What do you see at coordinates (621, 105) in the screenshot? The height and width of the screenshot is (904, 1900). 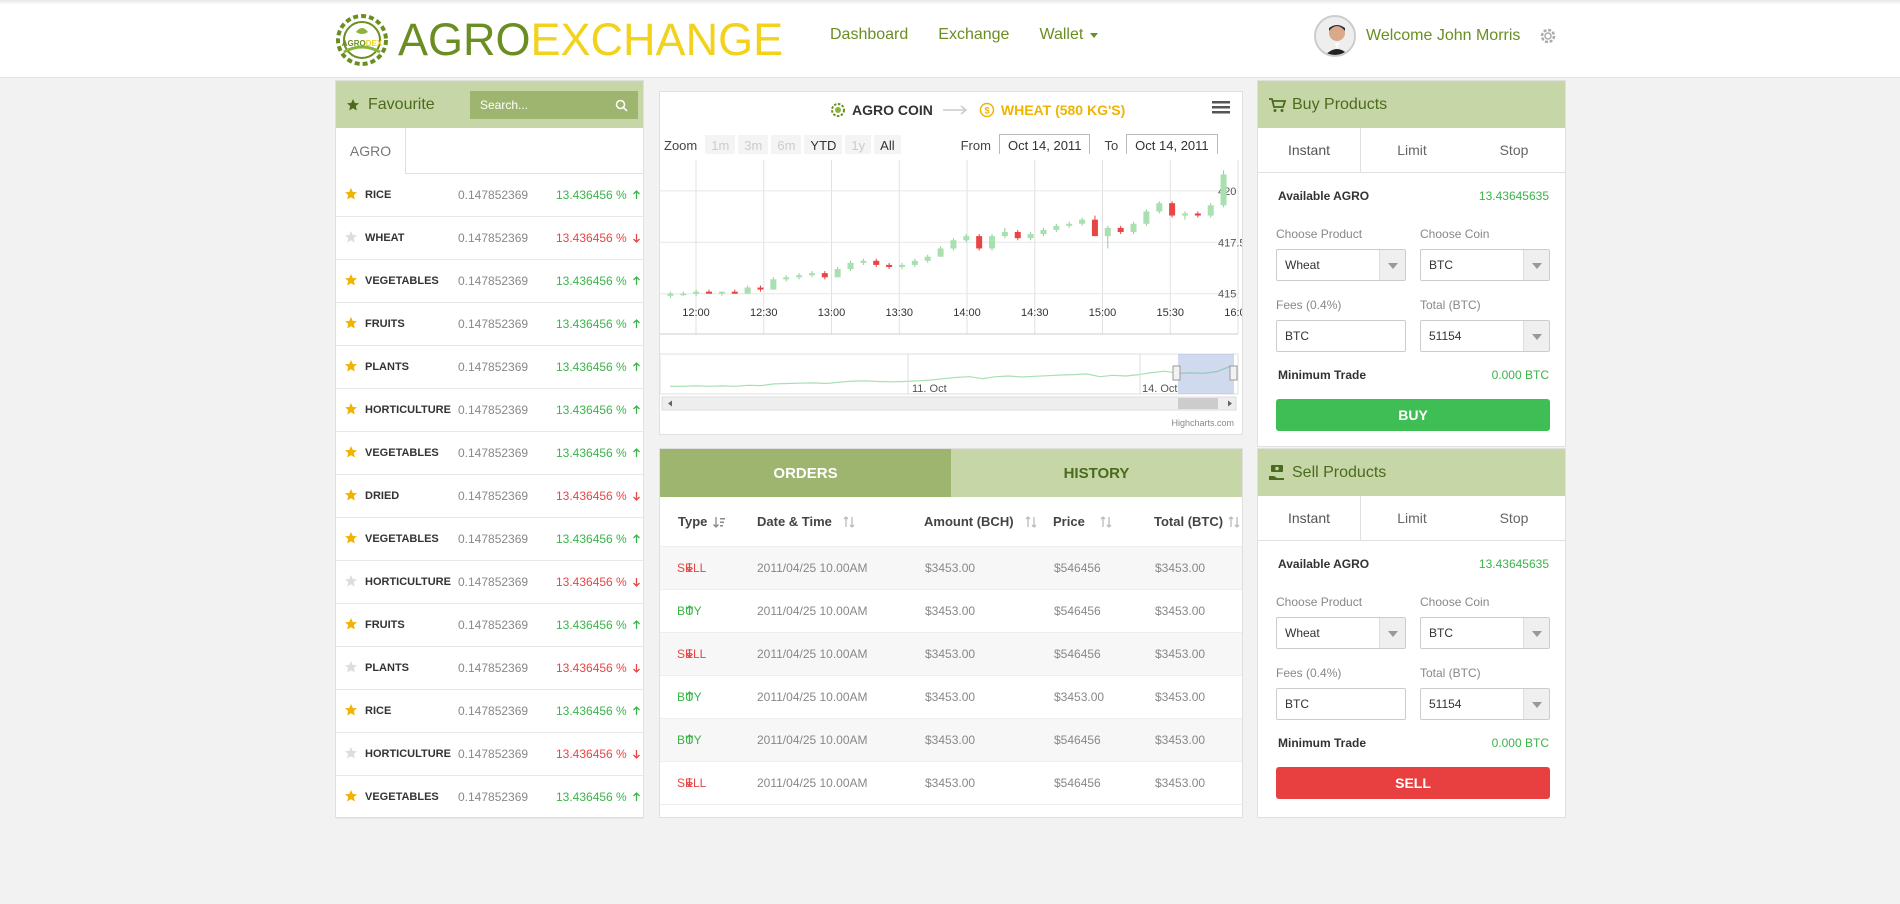 I see `search-icon` at bounding box center [621, 105].